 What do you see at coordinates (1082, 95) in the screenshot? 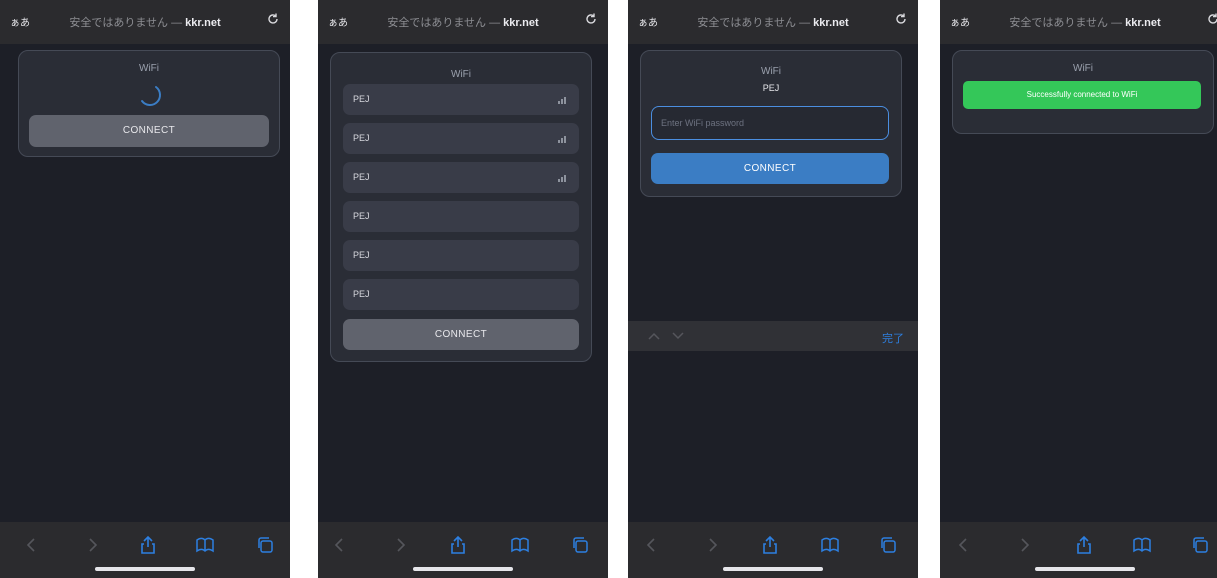
I see `success-message: Successfully connected to WiFi` at bounding box center [1082, 95].